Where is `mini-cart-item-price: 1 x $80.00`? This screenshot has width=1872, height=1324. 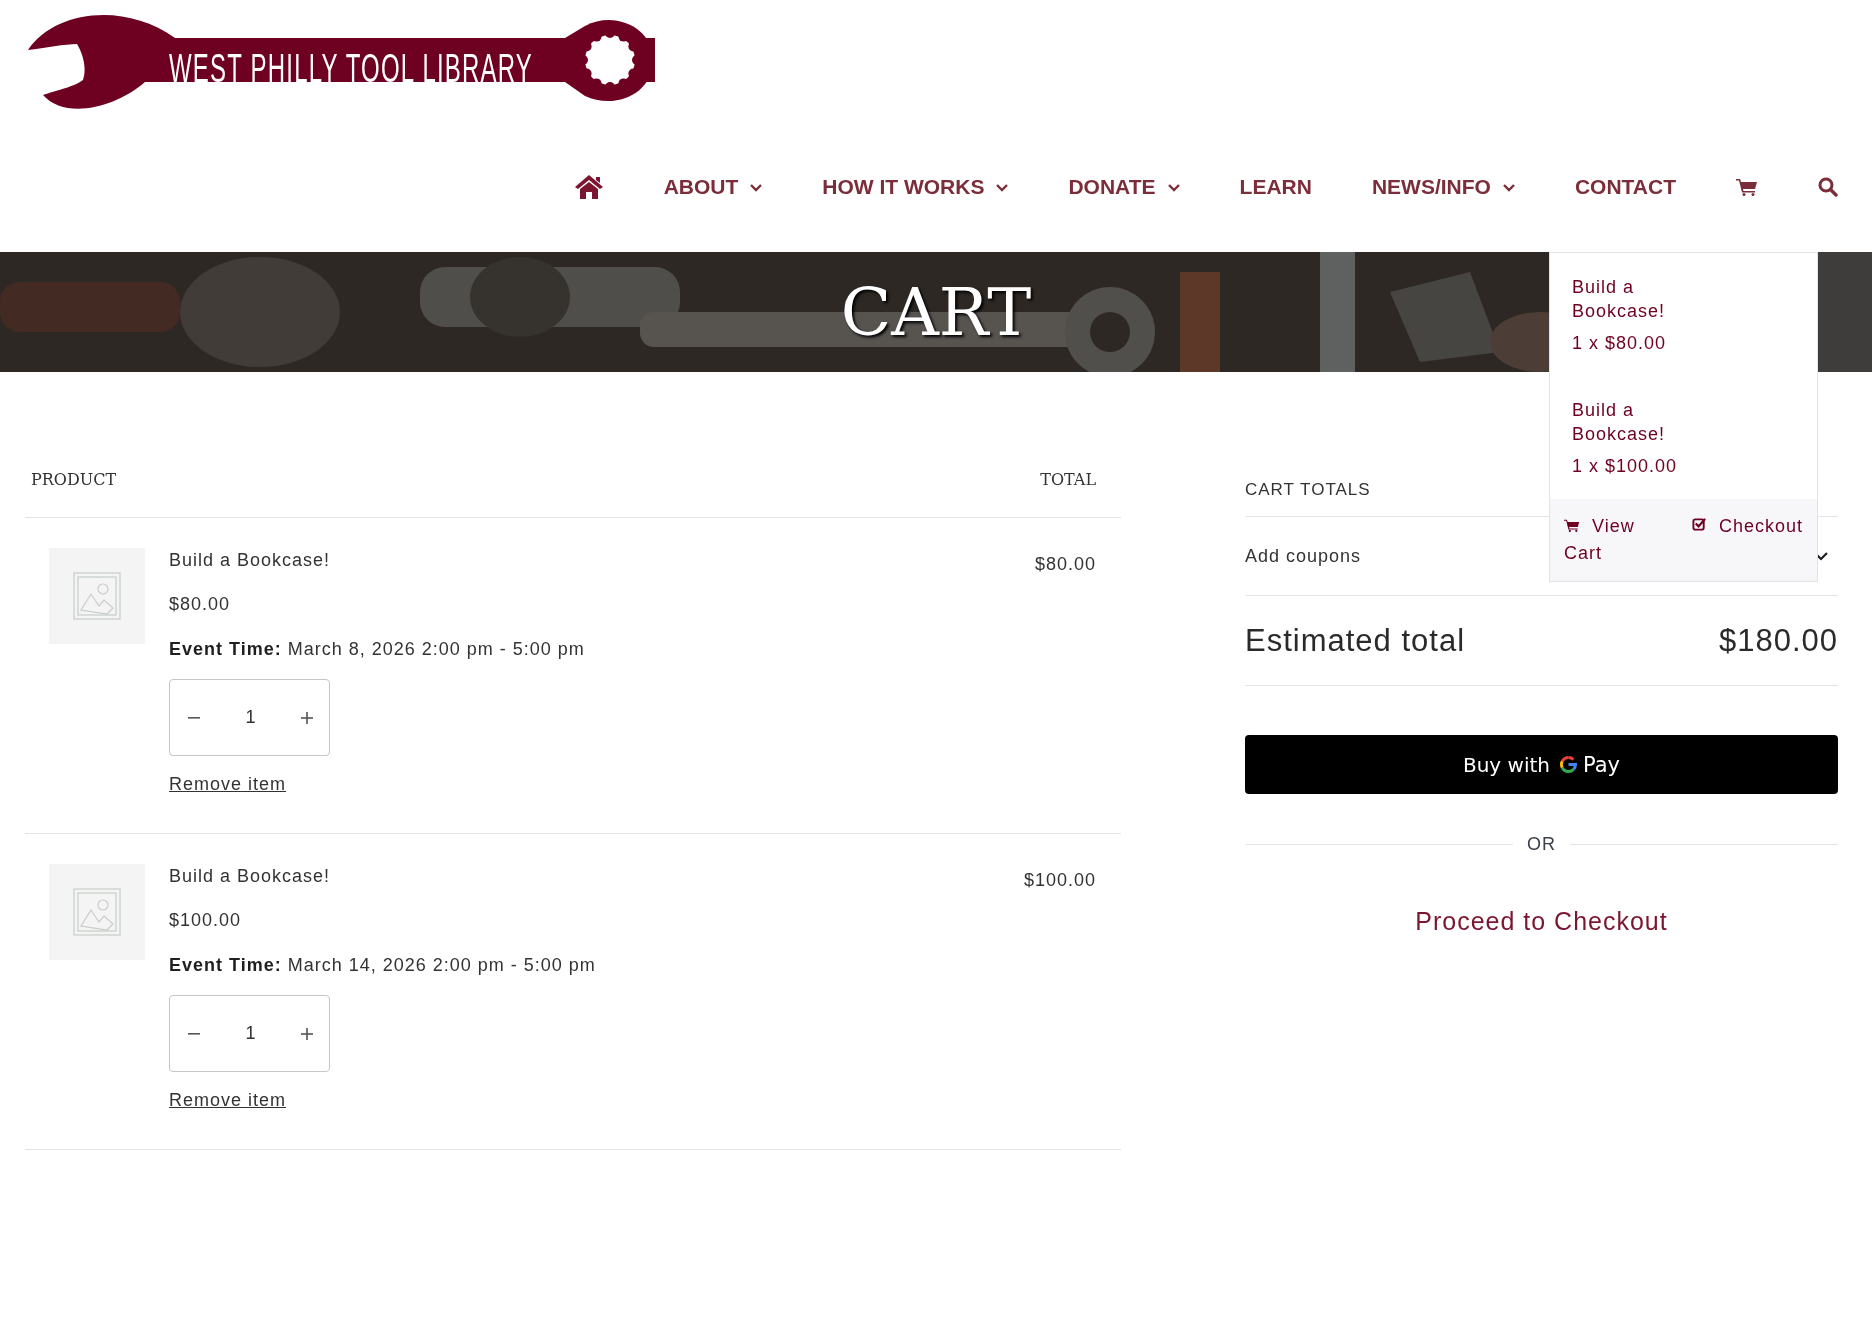
mini-cart-item-price: 1 x $80.00 is located at coordinates (1620, 343).